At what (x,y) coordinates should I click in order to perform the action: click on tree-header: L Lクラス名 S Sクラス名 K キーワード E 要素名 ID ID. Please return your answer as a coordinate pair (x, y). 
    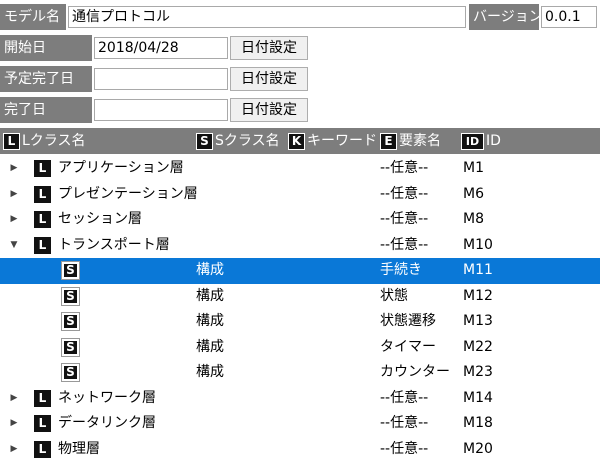
    Looking at the image, I should click on (300, 141).